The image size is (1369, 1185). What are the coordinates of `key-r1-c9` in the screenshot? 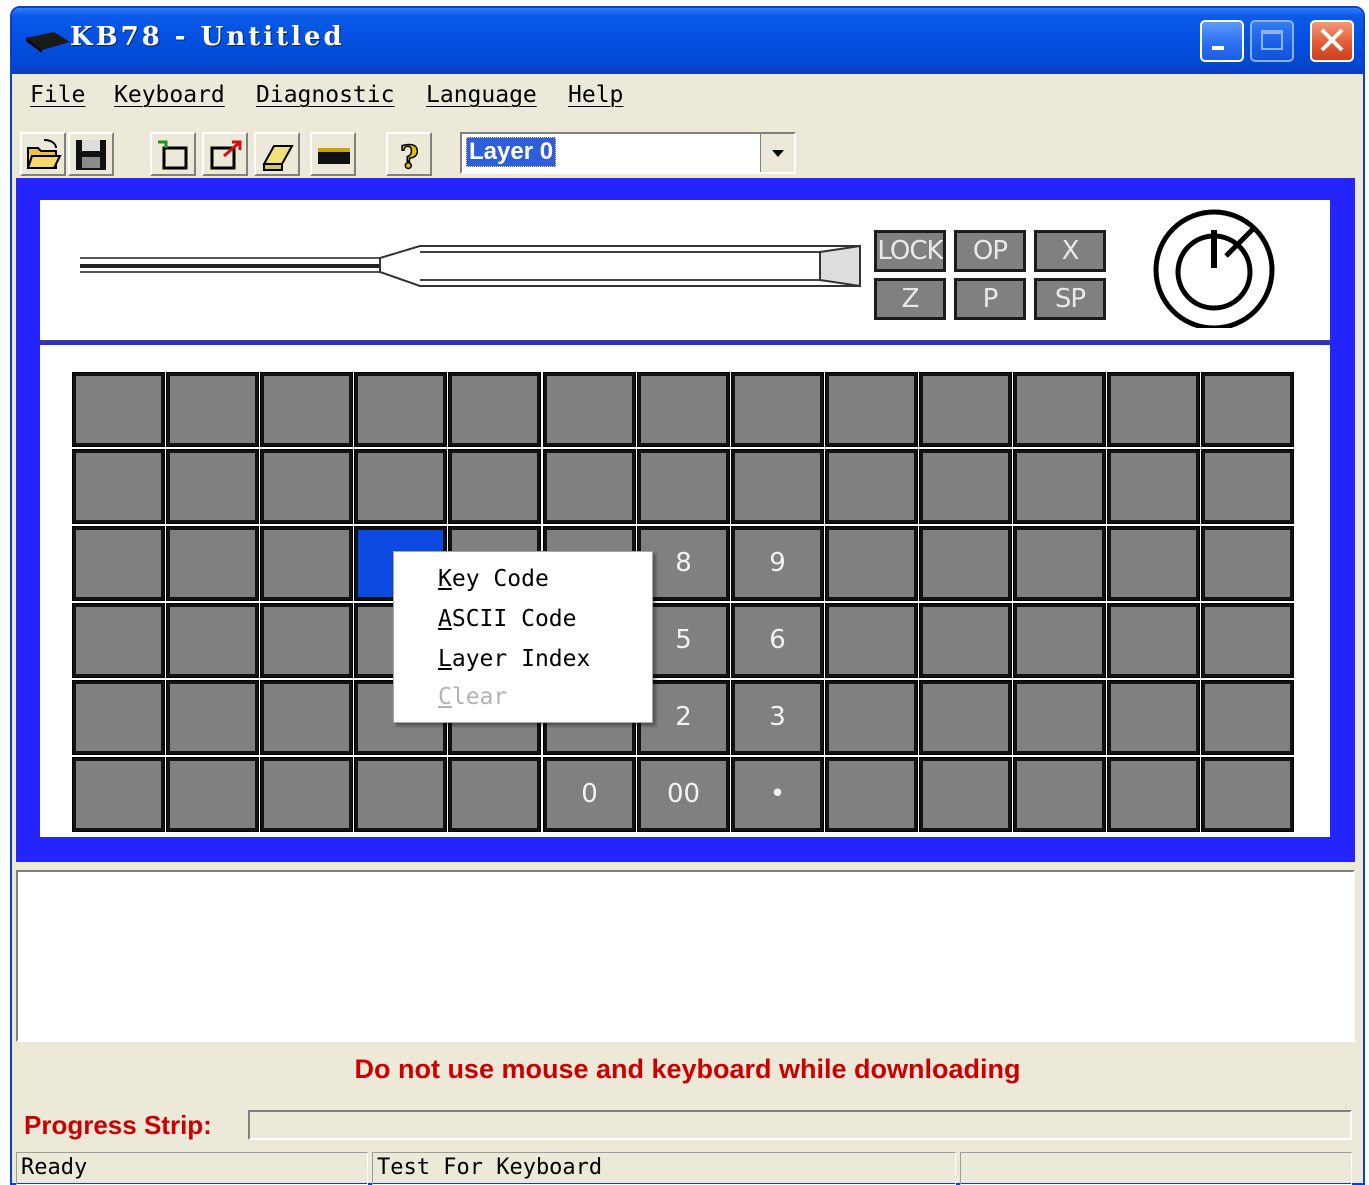 It's located at (965, 486).